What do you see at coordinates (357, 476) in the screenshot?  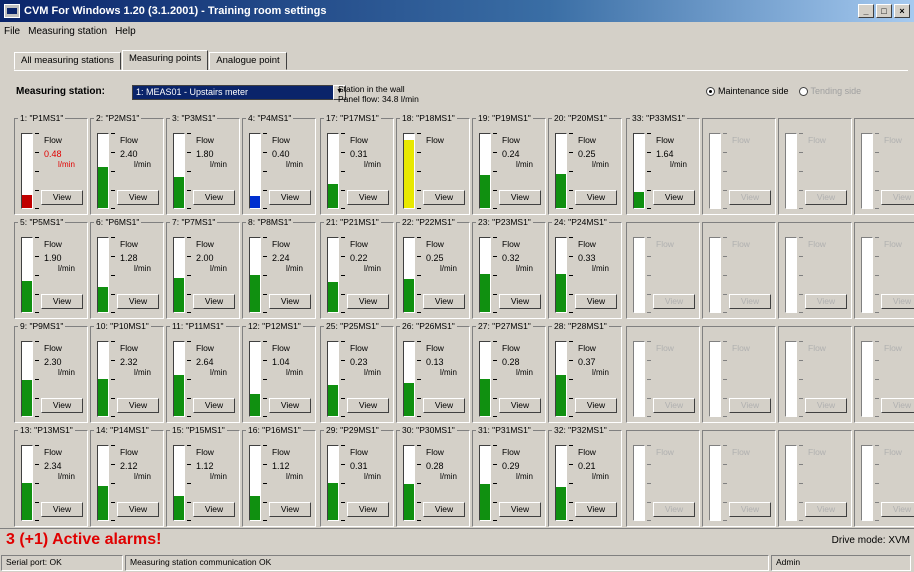 I see `measuring-point-card: 29: "P29MS1" Flow 0.31 l/min View` at bounding box center [357, 476].